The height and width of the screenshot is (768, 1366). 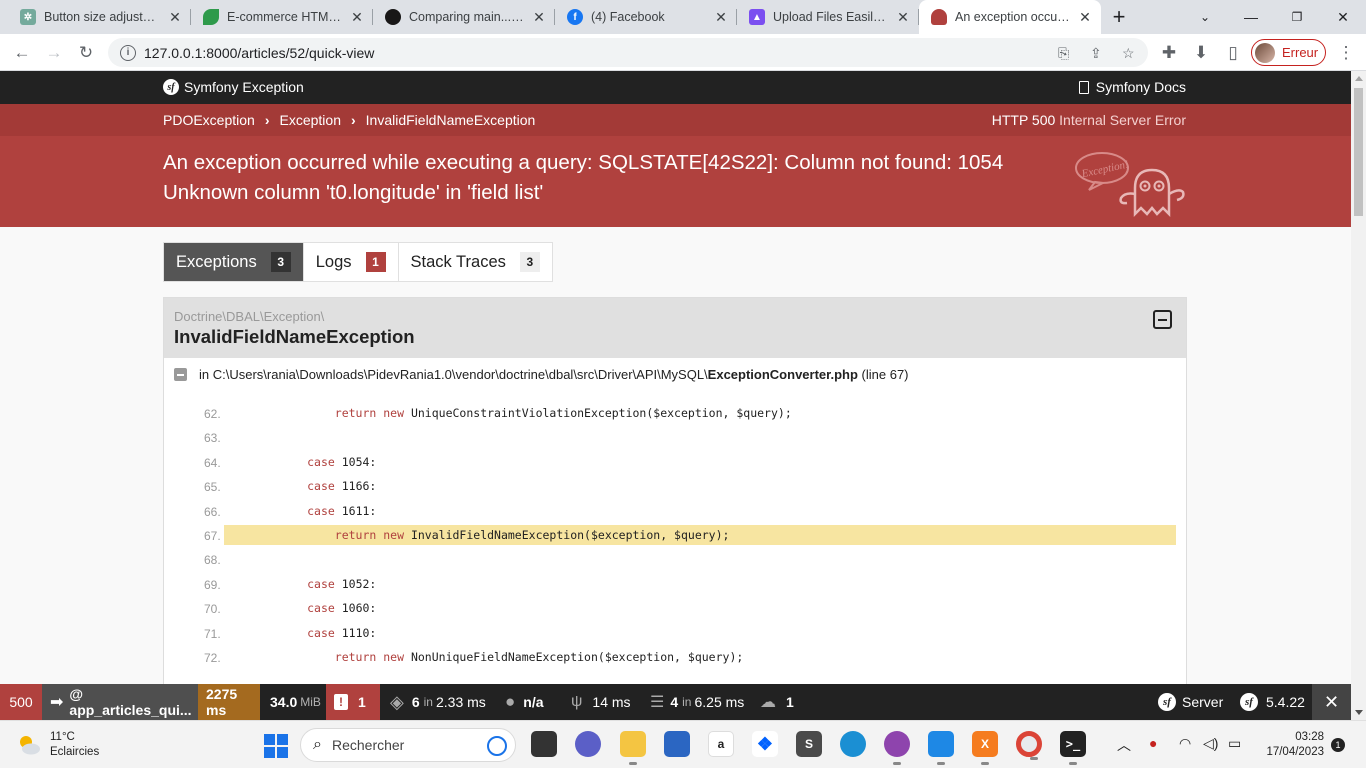 I want to click on weather-description: Eclaircies, so click(x=75, y=752).